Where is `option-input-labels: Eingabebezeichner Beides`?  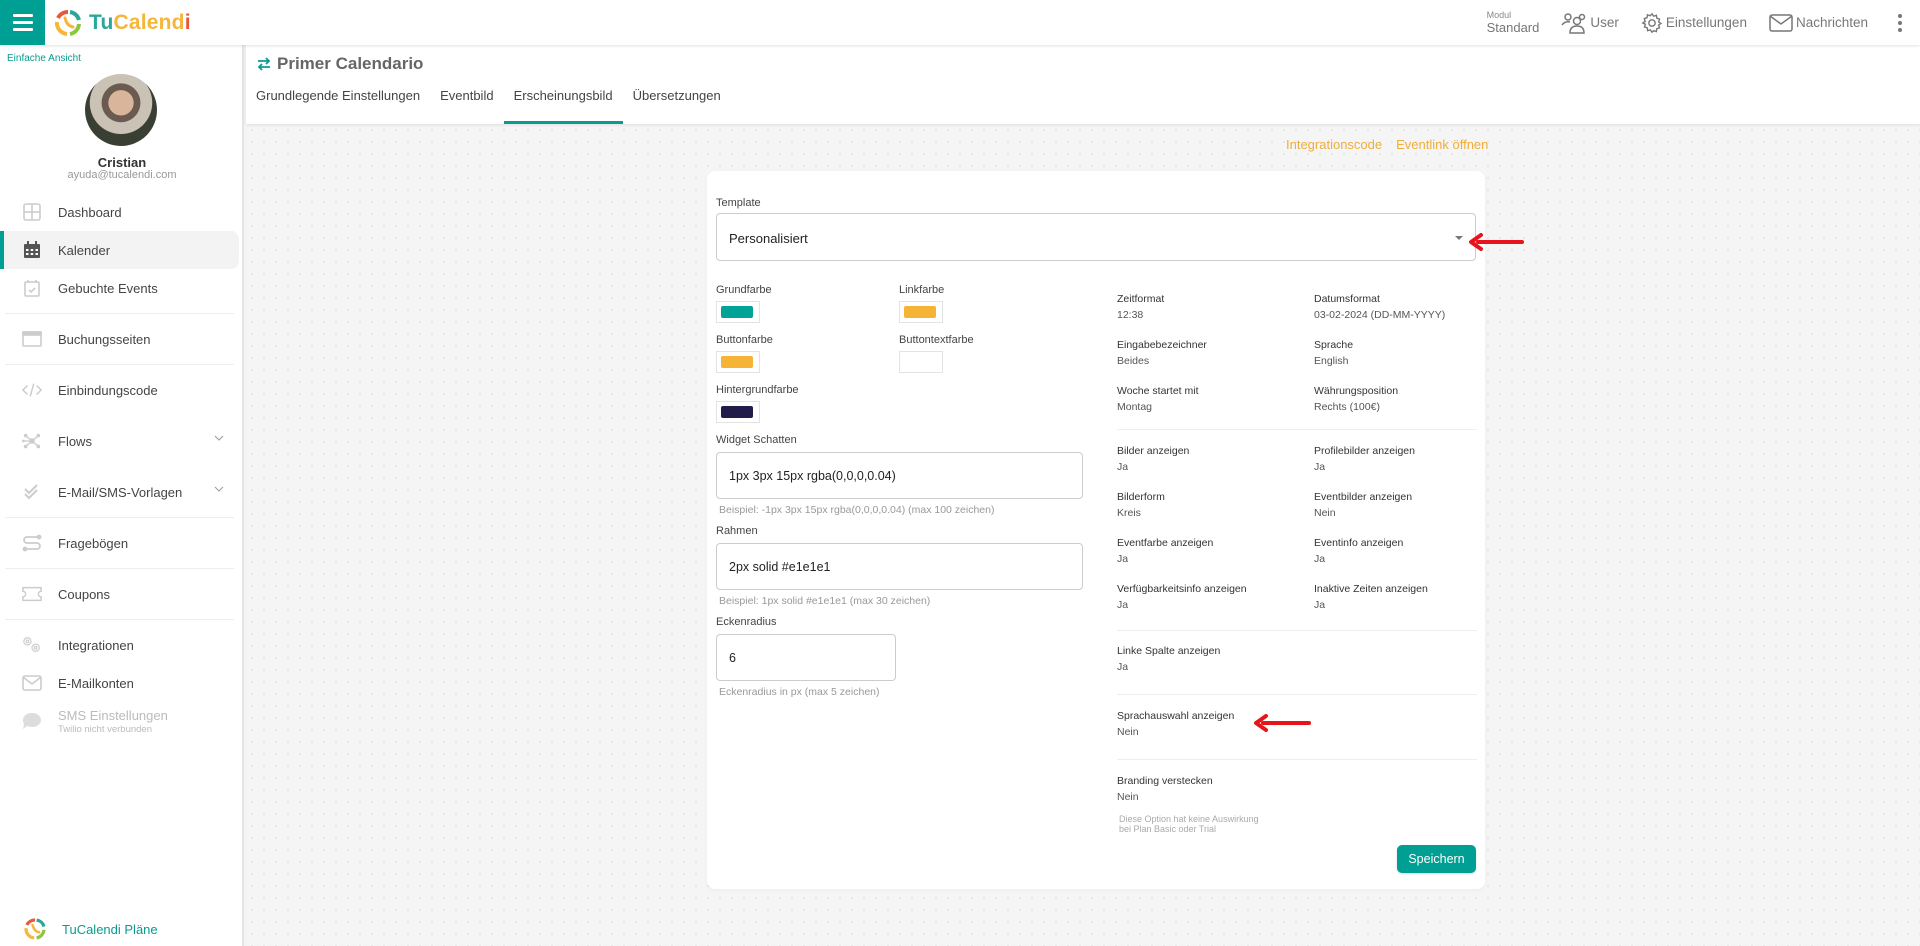 option-input-labels: Eingabebezeichner Beides is located at coordinates (1212, 353).